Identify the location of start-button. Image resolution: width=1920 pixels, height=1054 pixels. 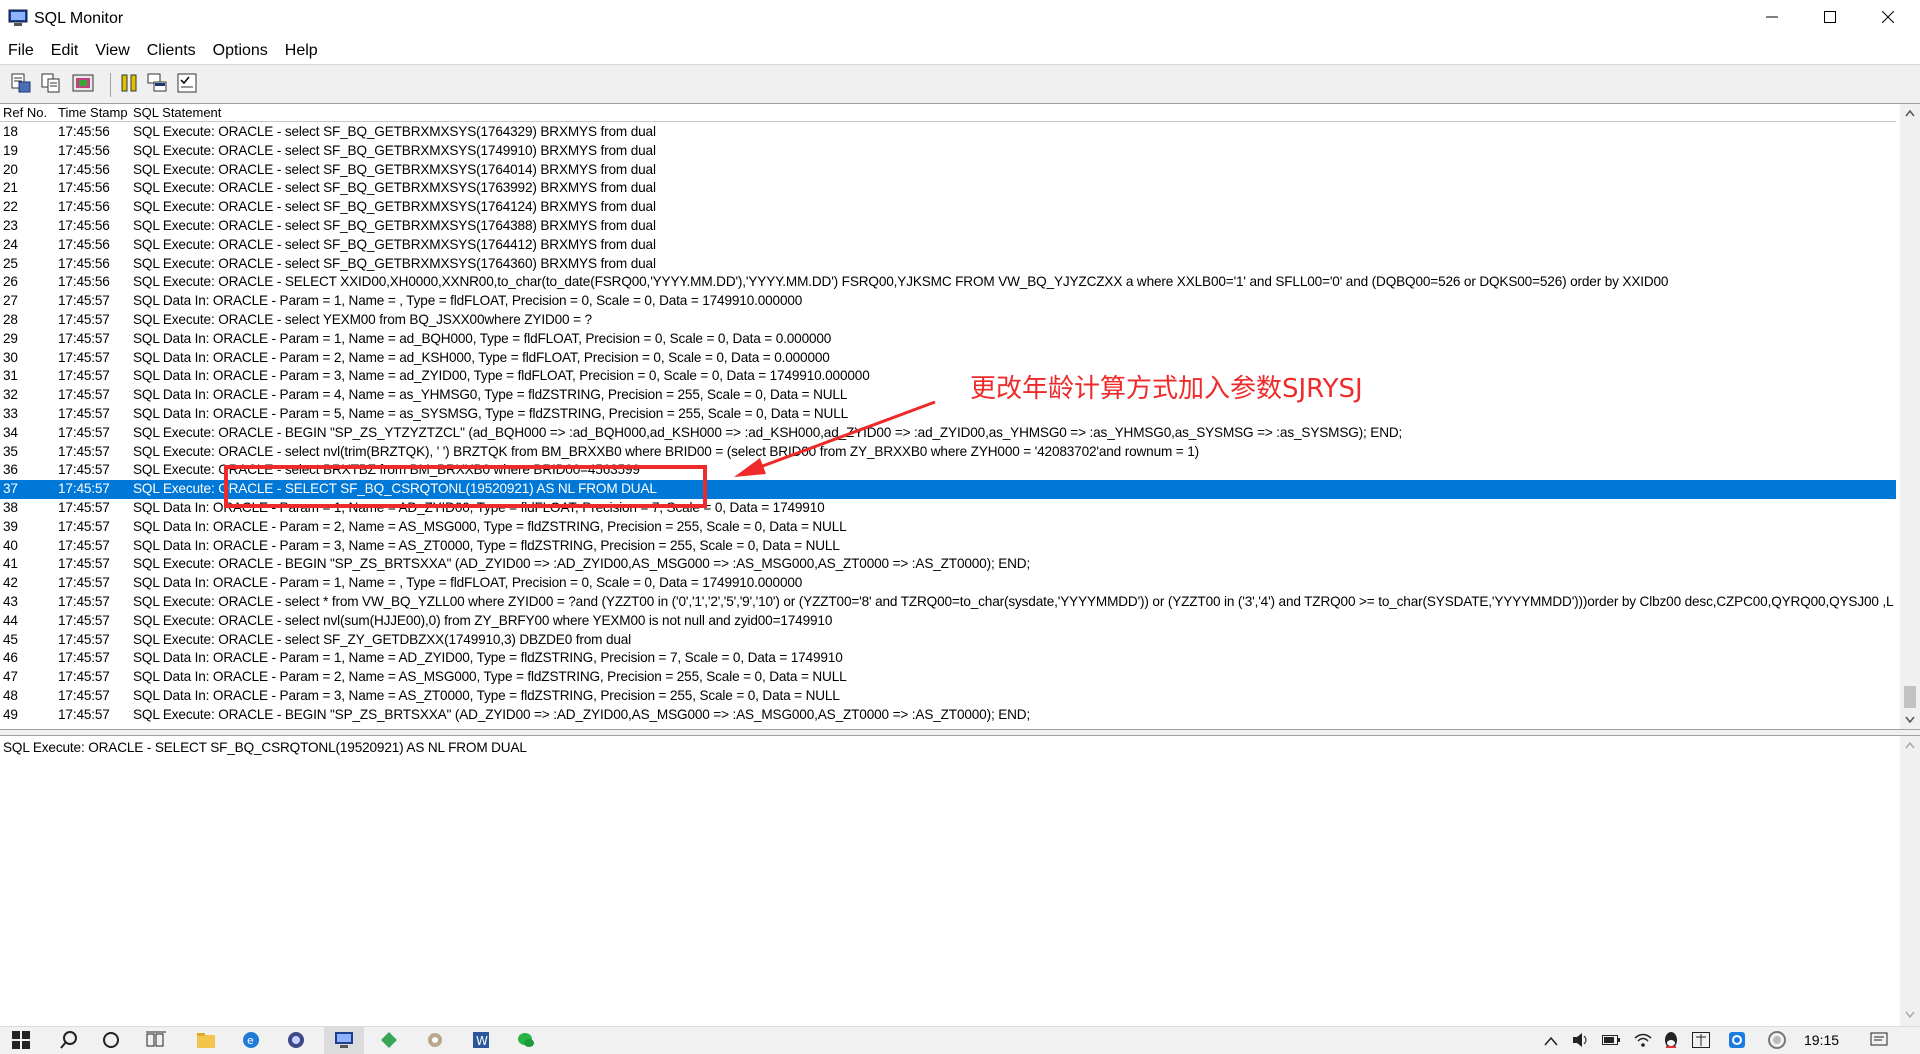
(21, 1041).